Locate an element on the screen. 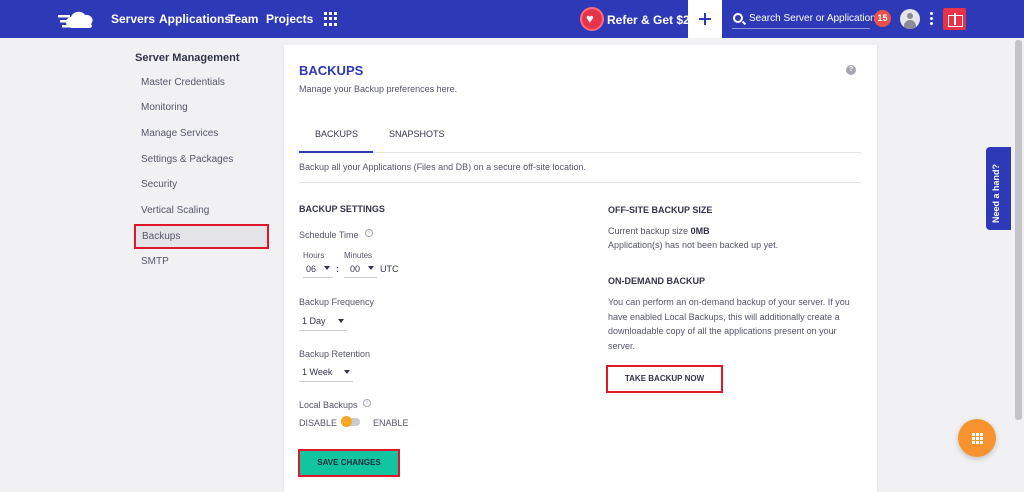 Image resolution: width=1024 pixels, height=492 pixels. sidebar-item-smtp: SMTP is located at coordinates (155, 261).